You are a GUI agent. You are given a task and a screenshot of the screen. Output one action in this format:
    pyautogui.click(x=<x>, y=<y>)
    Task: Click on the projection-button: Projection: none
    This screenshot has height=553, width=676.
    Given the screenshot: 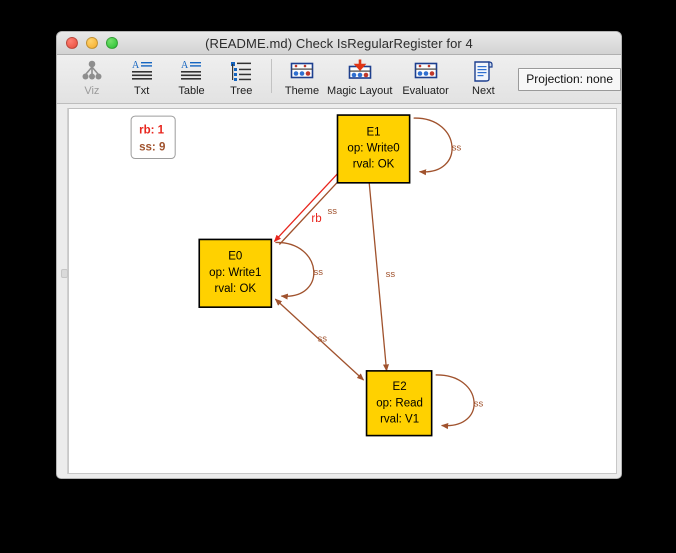 What is the action you would take?
    pyautogui.click(x=569, y=79)
    